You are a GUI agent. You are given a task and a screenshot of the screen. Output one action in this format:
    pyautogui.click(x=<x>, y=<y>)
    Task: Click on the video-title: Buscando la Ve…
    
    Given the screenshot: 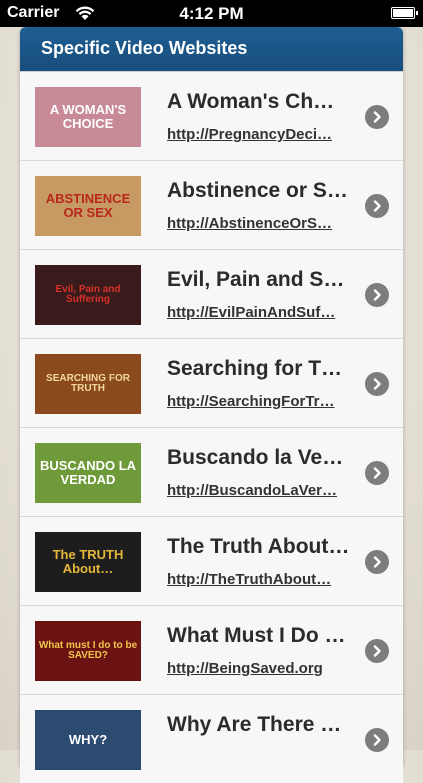 What is the action you would take?
    pyautogui.click(x=255, y=457)
    